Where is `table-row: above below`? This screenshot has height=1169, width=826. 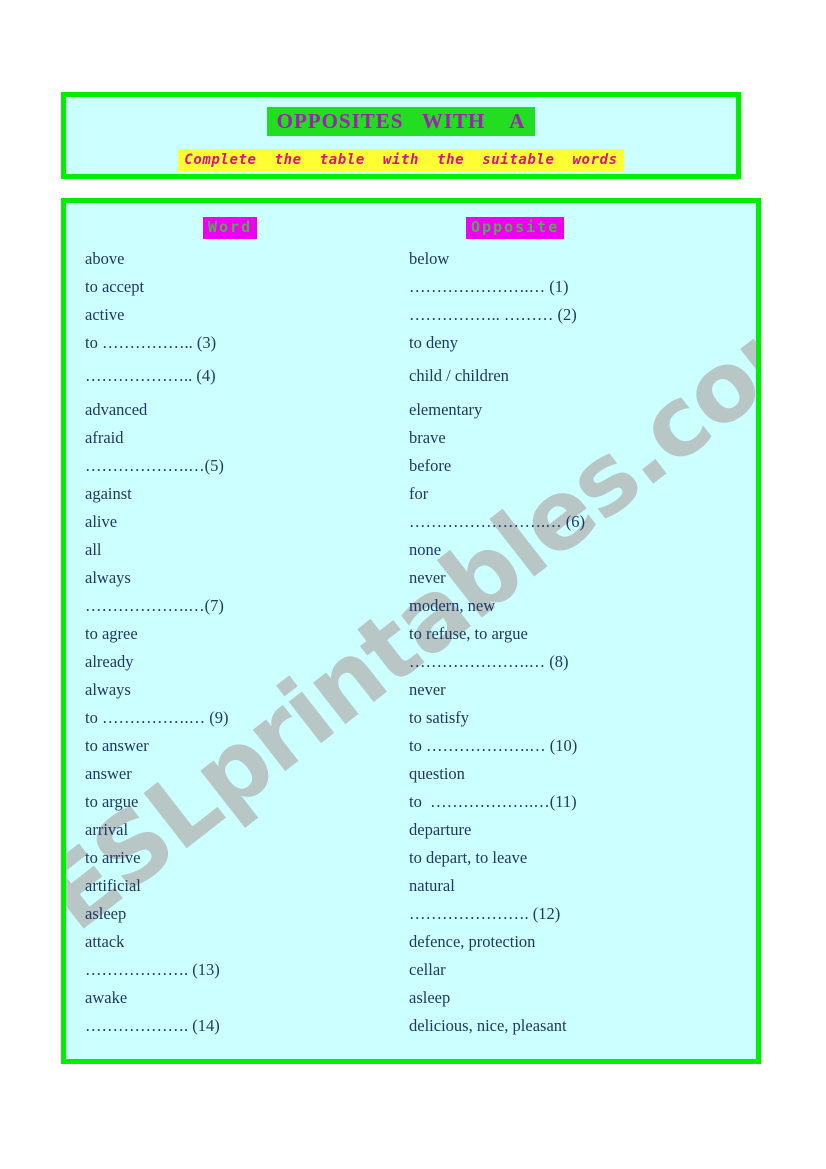
table-row: above below is located at coordinates (411, 259).